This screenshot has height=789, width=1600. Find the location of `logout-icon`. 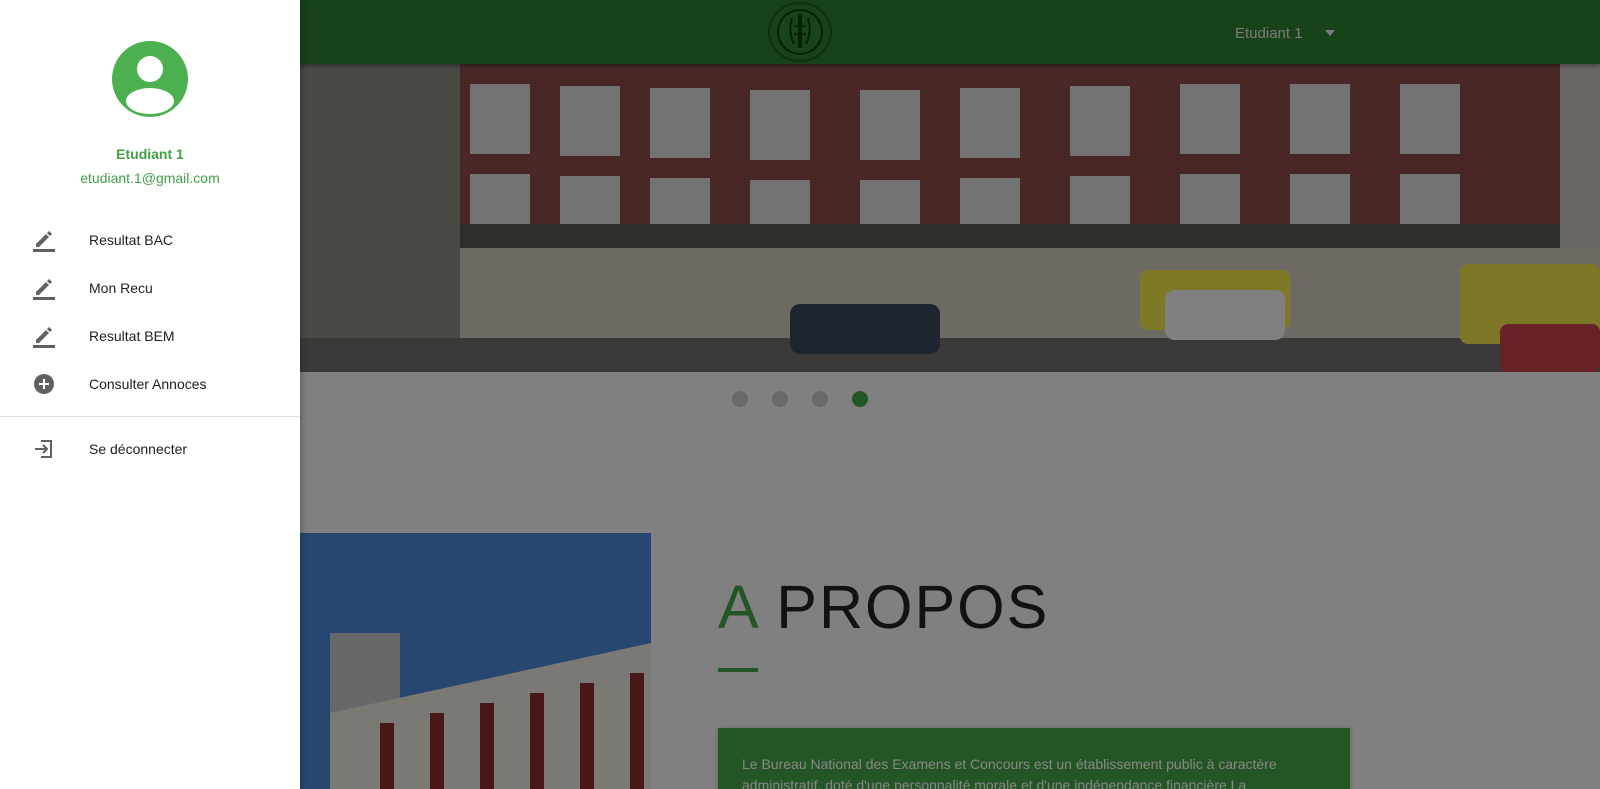

logout-icon is located at coordinates (44, 449).